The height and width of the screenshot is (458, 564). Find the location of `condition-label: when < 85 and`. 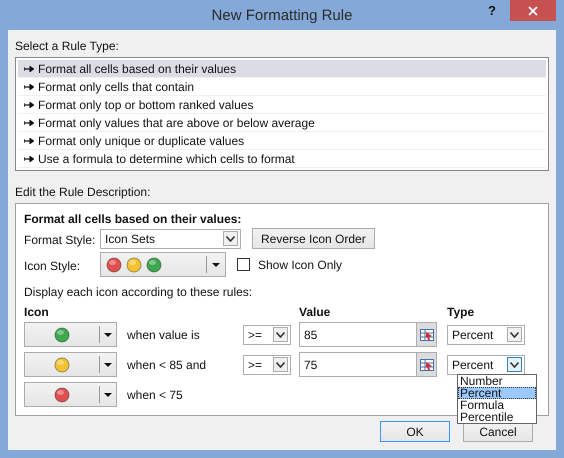

condition-label: when < 85 and is located at coordinates (166, 365).